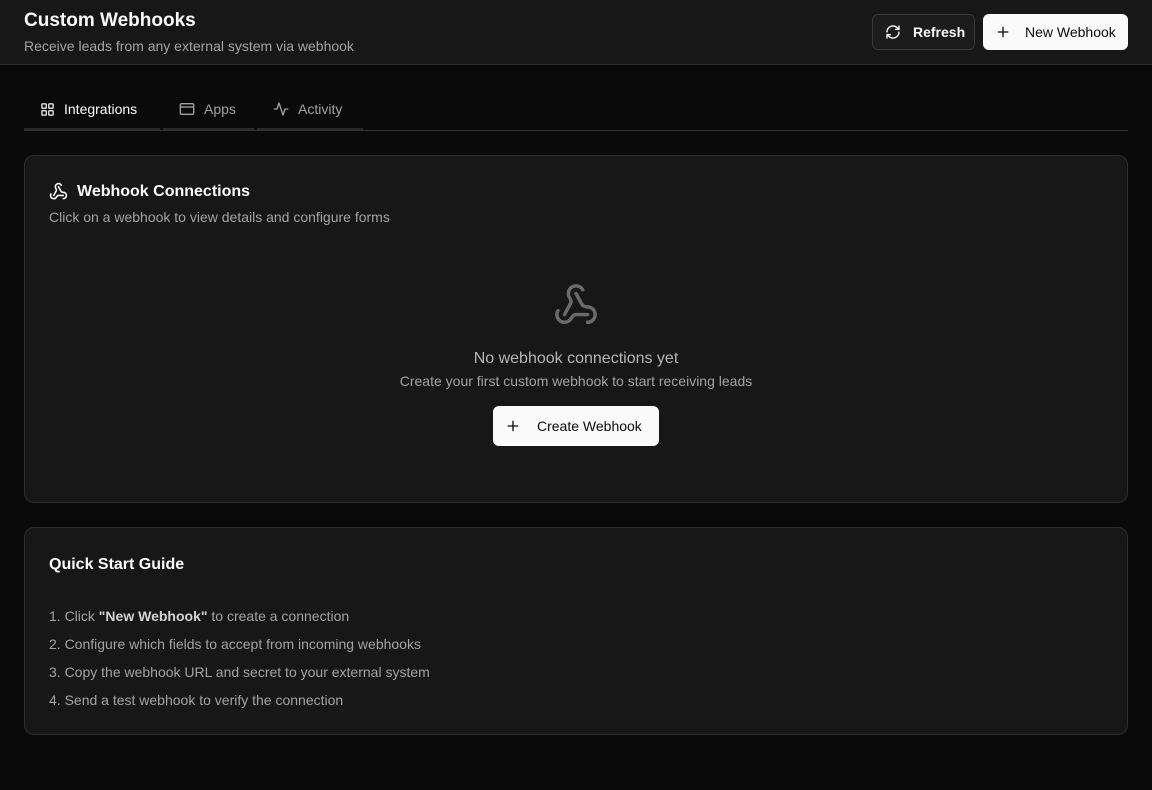  Describe the element at coordinates (320, 109) in the screenshot. I see `tab-activity-label: Activity` at that location.